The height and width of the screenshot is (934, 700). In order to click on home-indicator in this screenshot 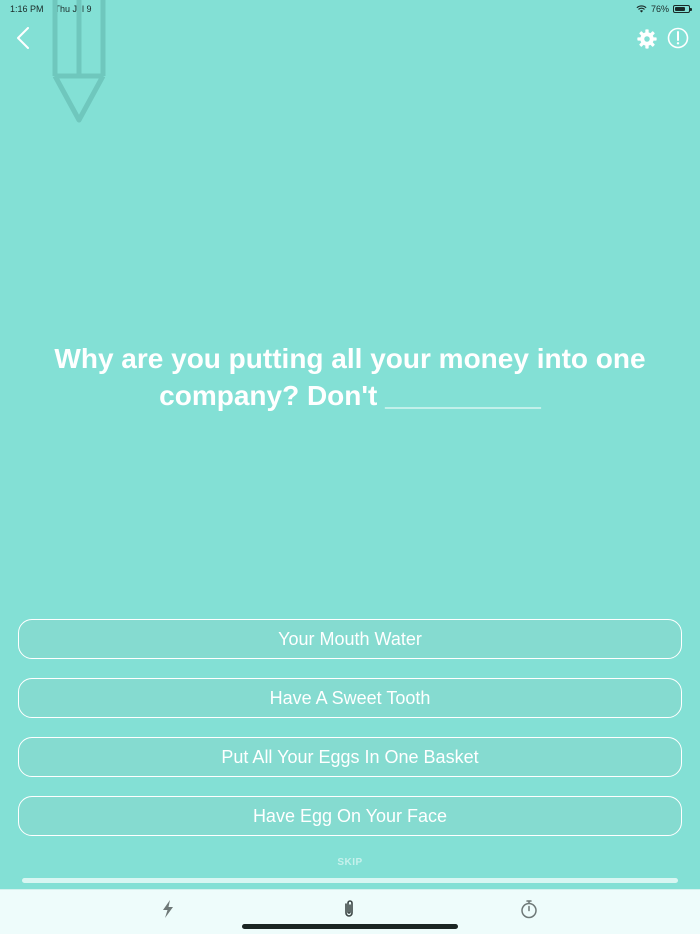, I will do `click(350, 926)`.